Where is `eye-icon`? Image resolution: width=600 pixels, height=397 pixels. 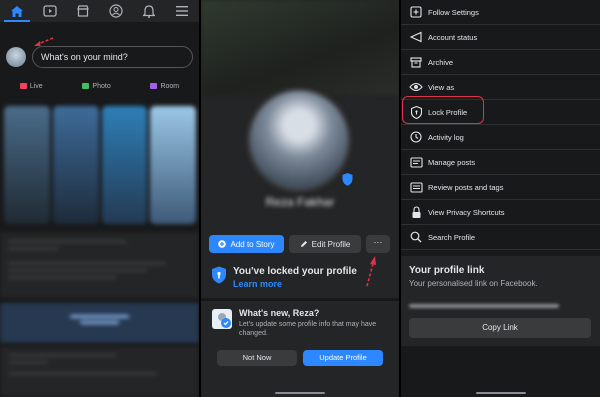
eye-icon is located at coordinates (416, 87).